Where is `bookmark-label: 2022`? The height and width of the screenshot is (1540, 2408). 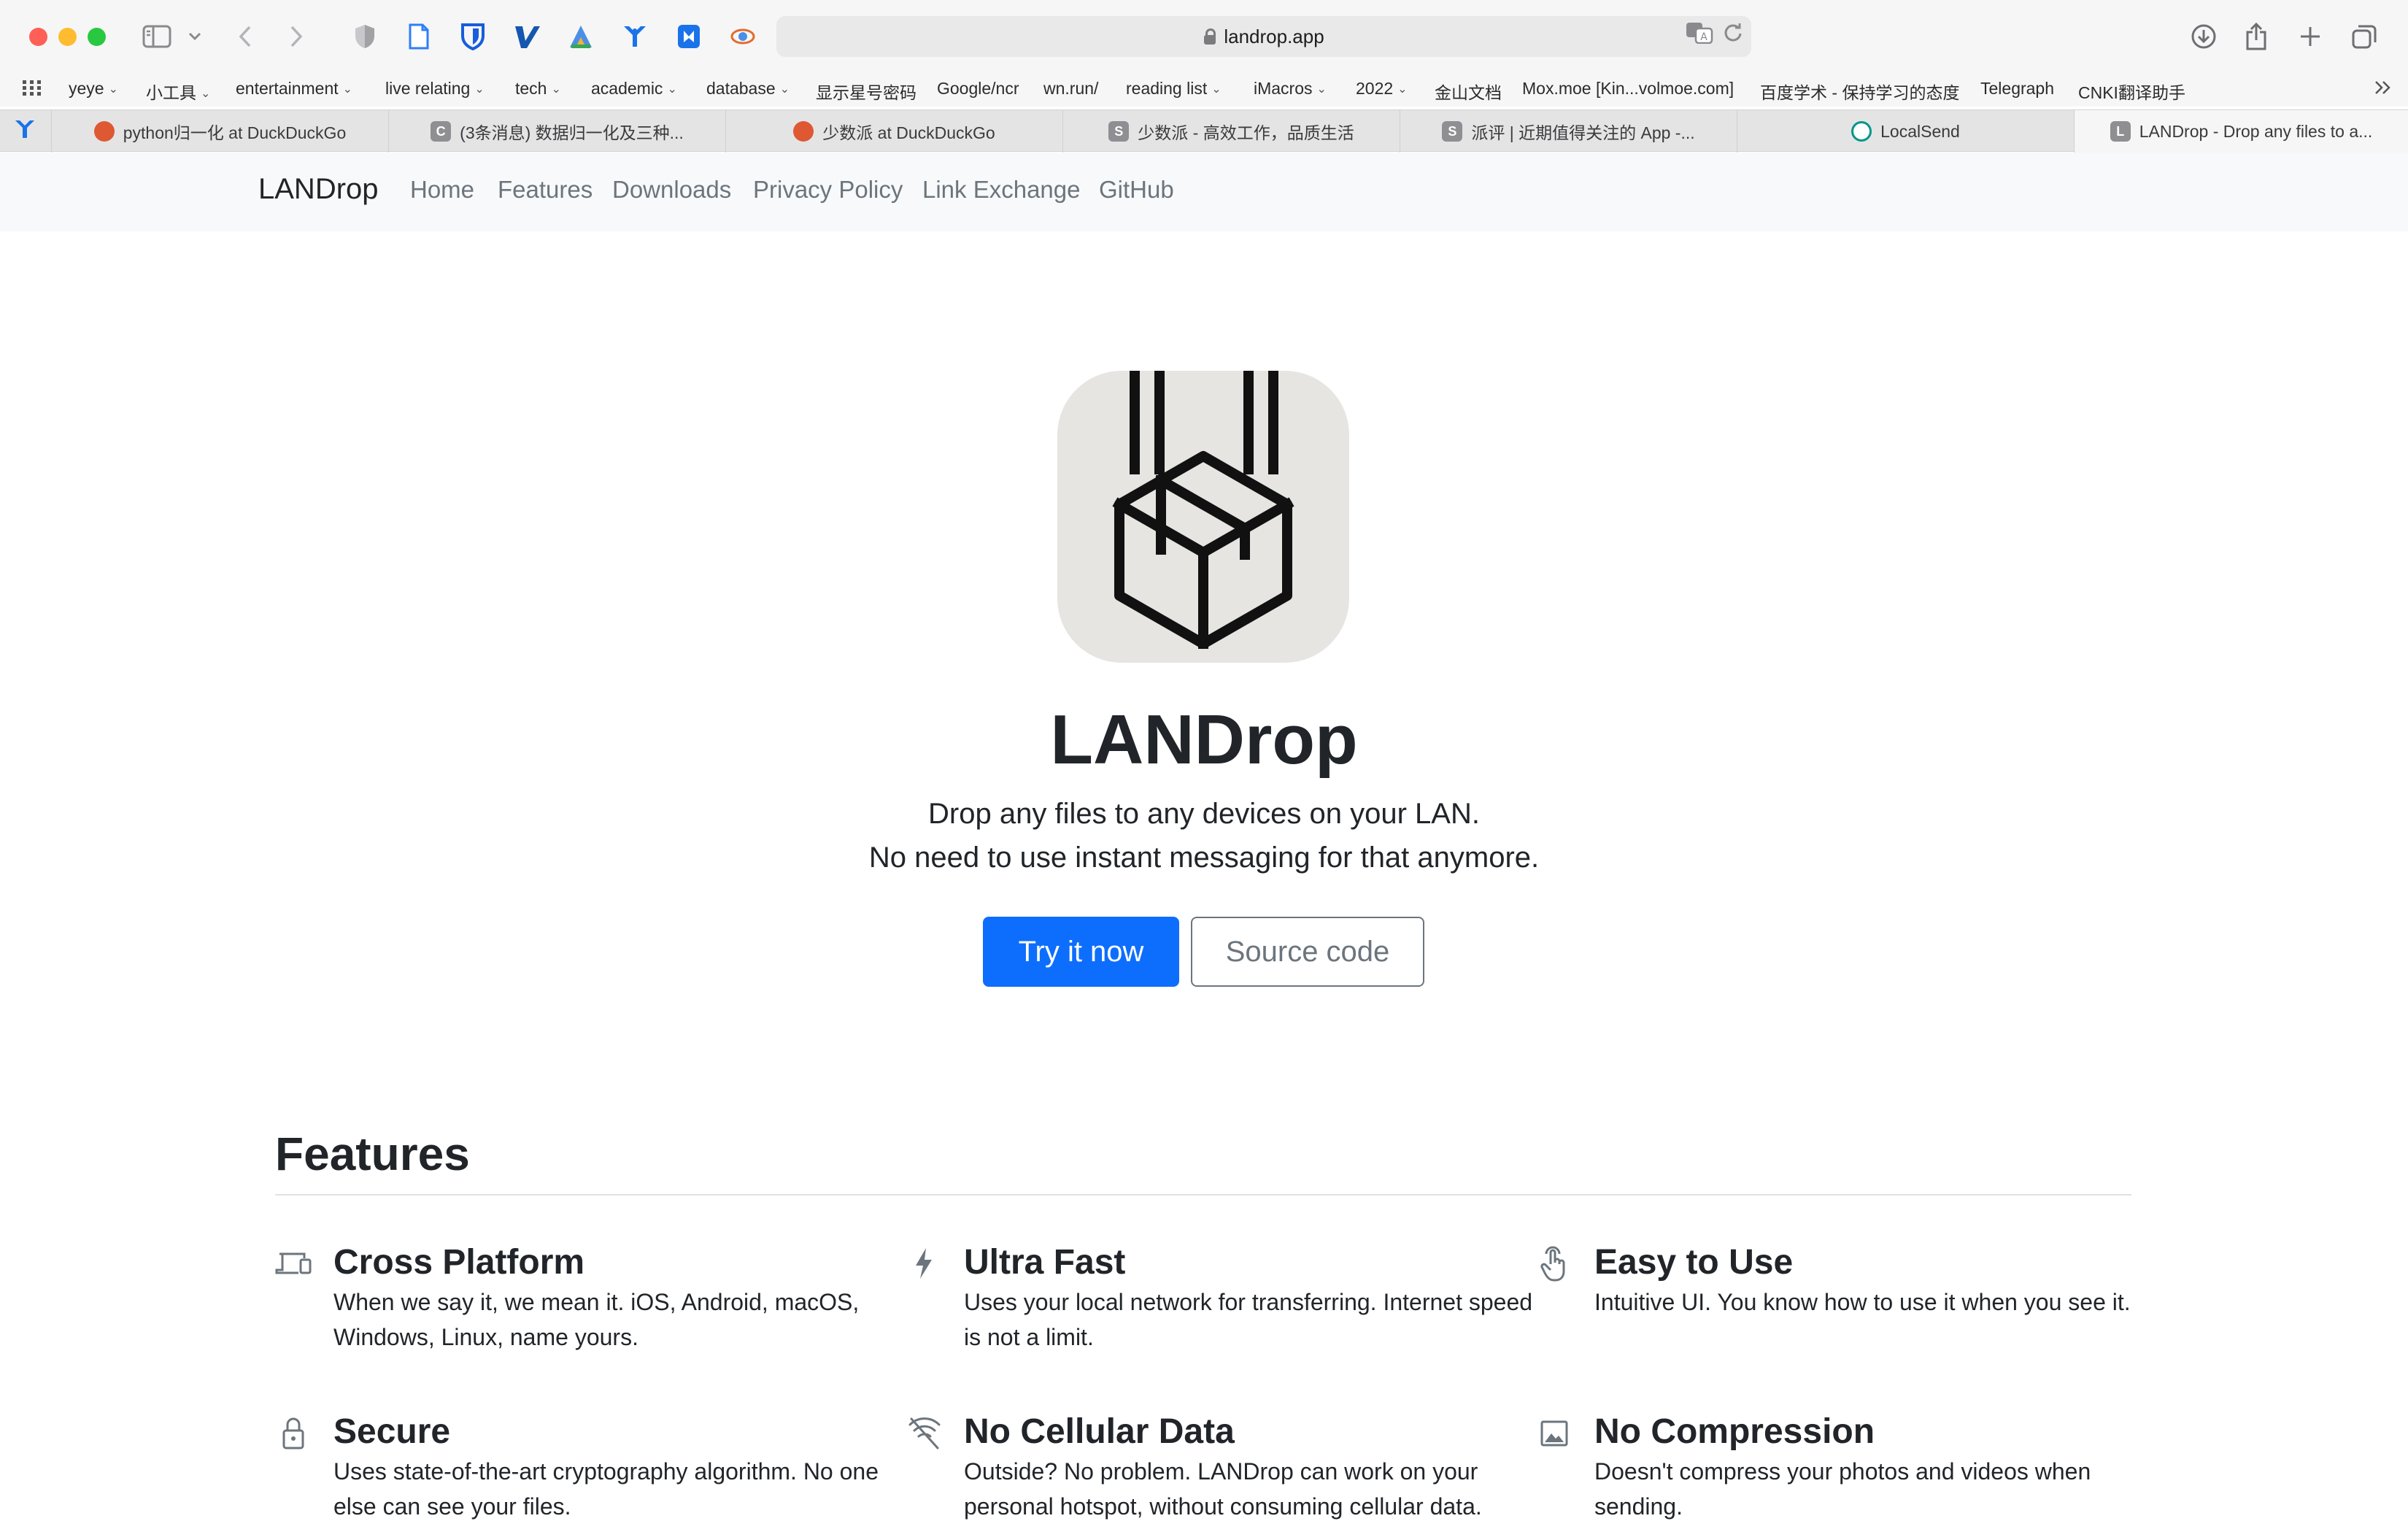
bookmark-label: 2022 is located at coordinates (1375, 88).